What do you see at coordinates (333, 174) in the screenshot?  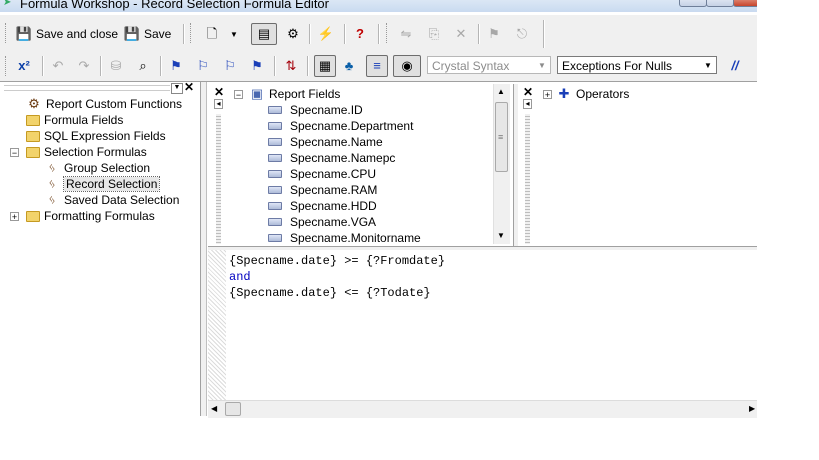 I see `field-label: Specname.CPU` at bounding box center [333, 174].